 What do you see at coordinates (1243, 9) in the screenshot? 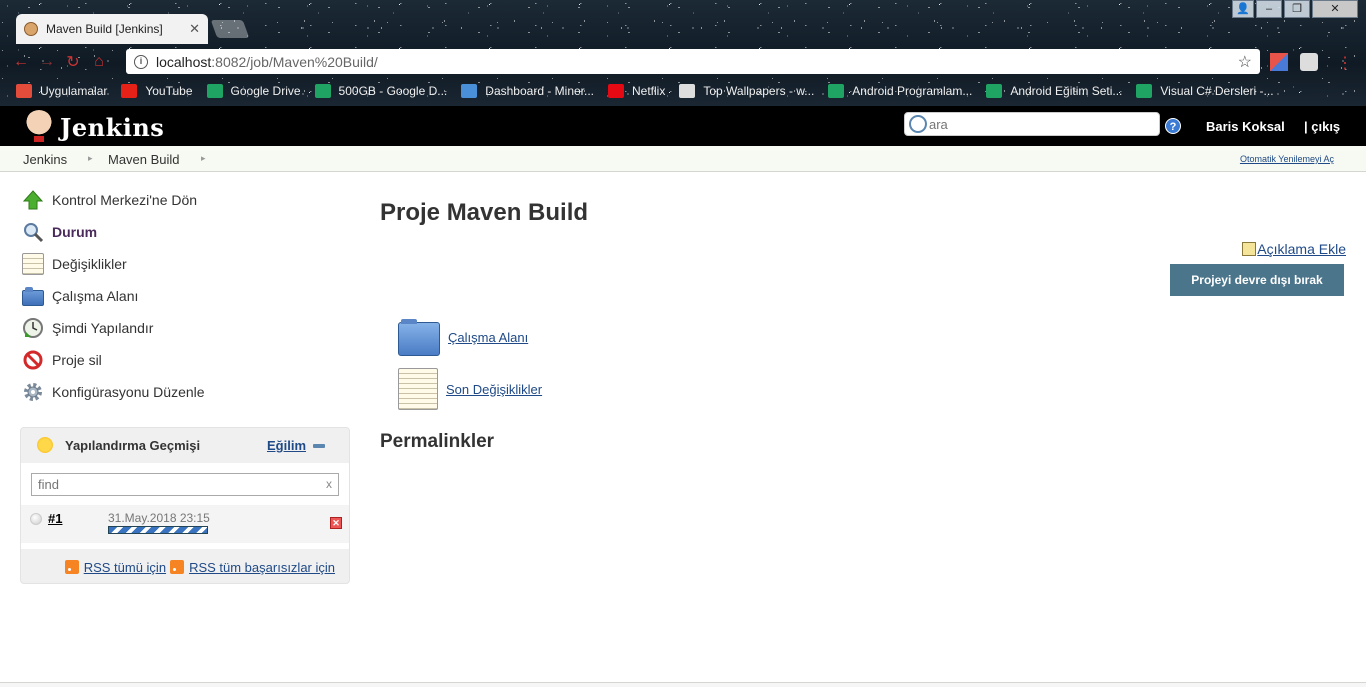
I see `profile-icon: 👤` at bounding box center [1243, 9].